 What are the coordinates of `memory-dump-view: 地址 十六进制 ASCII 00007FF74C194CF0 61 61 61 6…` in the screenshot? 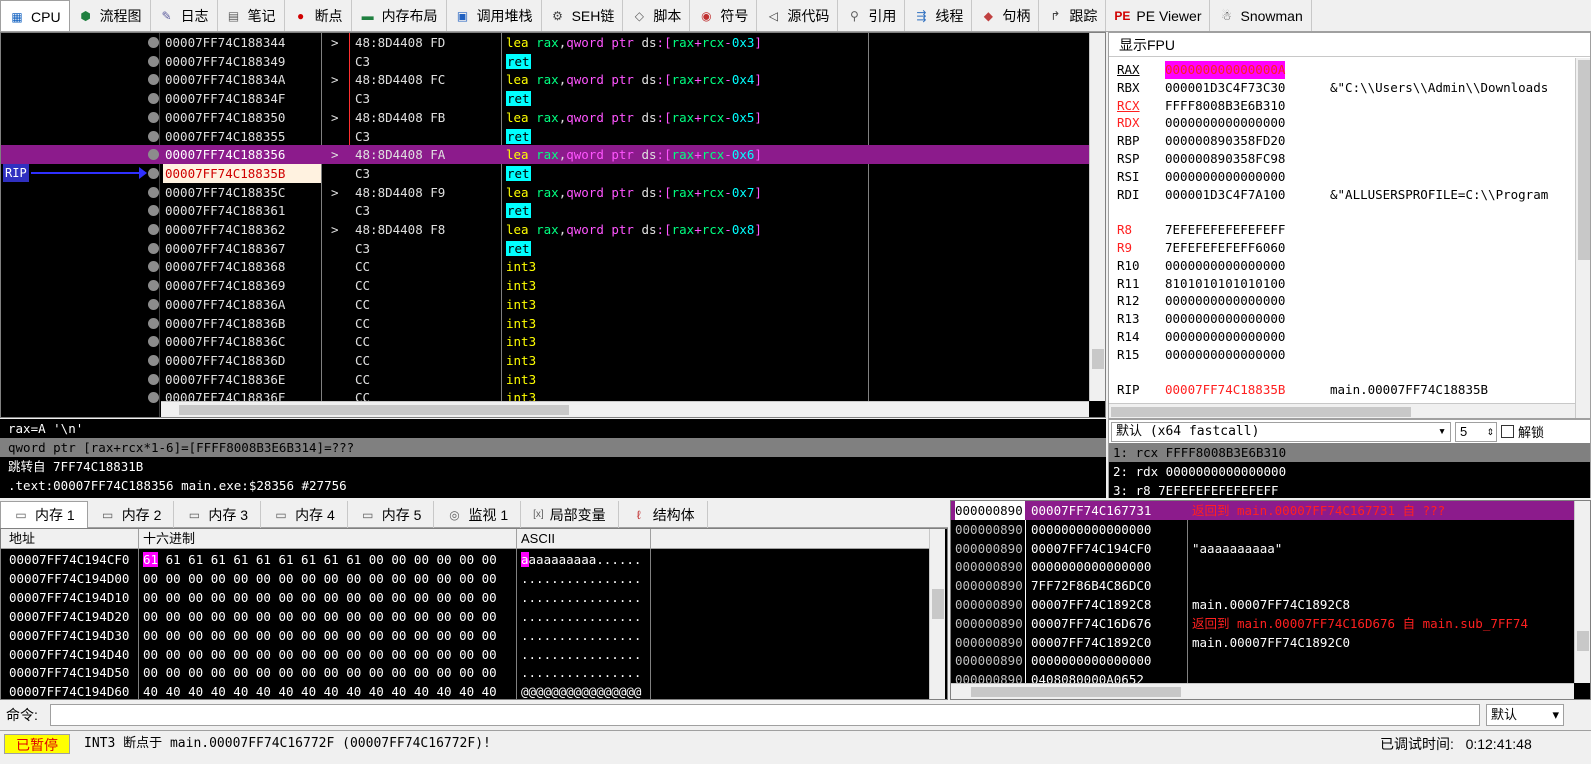 It's located at (474, 614).